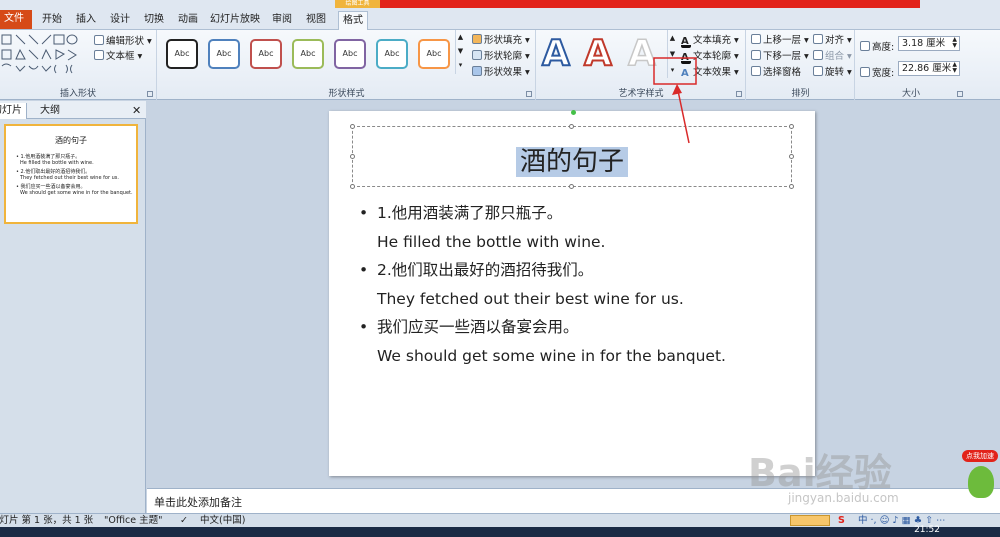 The image size is (1000, 537). Describe the element at coordinates (810, 520) in the screenshot. I see `view-buttons` at that location.